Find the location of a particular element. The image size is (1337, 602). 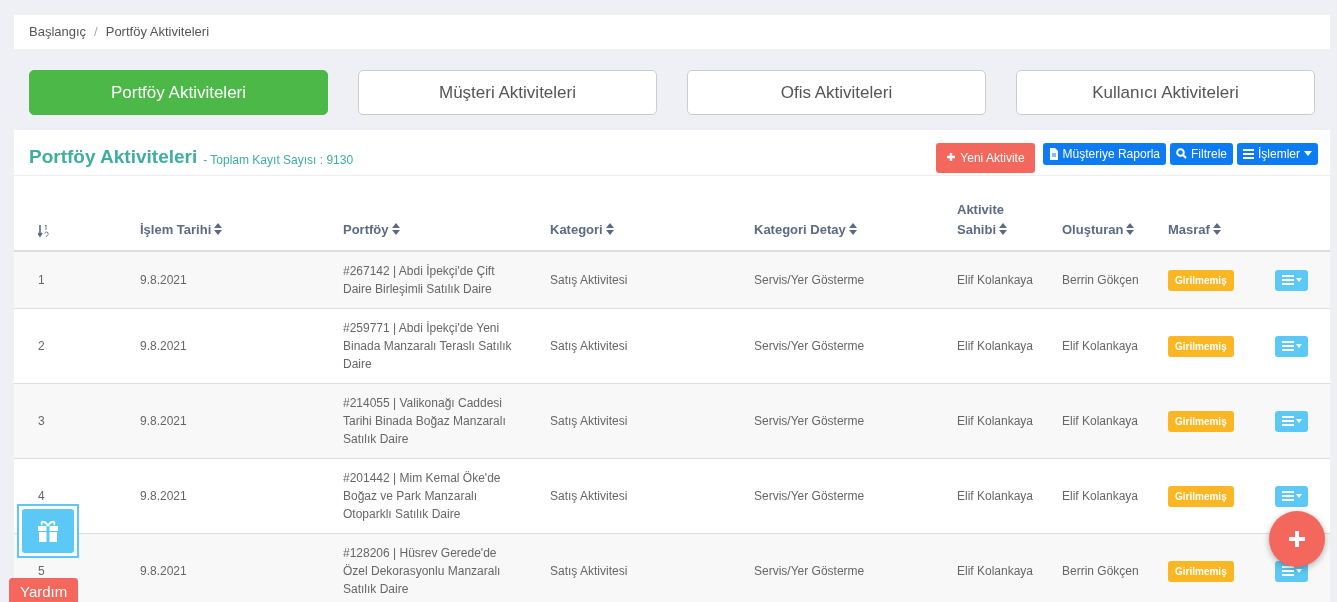

row-number: 2 is located at coordinates (41, 346).